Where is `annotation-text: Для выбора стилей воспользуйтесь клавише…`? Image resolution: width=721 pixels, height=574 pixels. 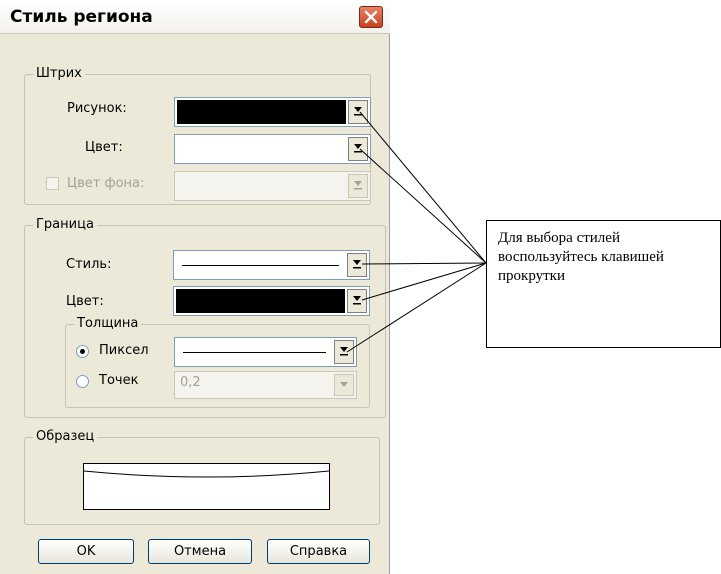
annotation-text: Для выбора стилей воспользуйтесь клавише… is located at coordinates (581, 257).